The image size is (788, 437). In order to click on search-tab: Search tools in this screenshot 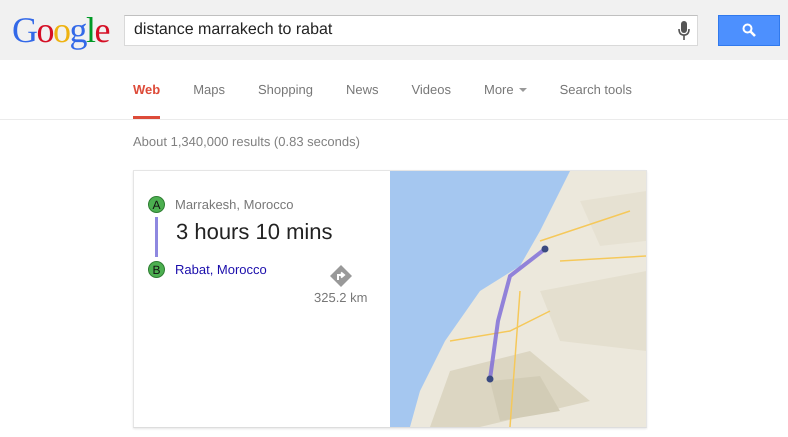, I will do `click(596, 89)`.